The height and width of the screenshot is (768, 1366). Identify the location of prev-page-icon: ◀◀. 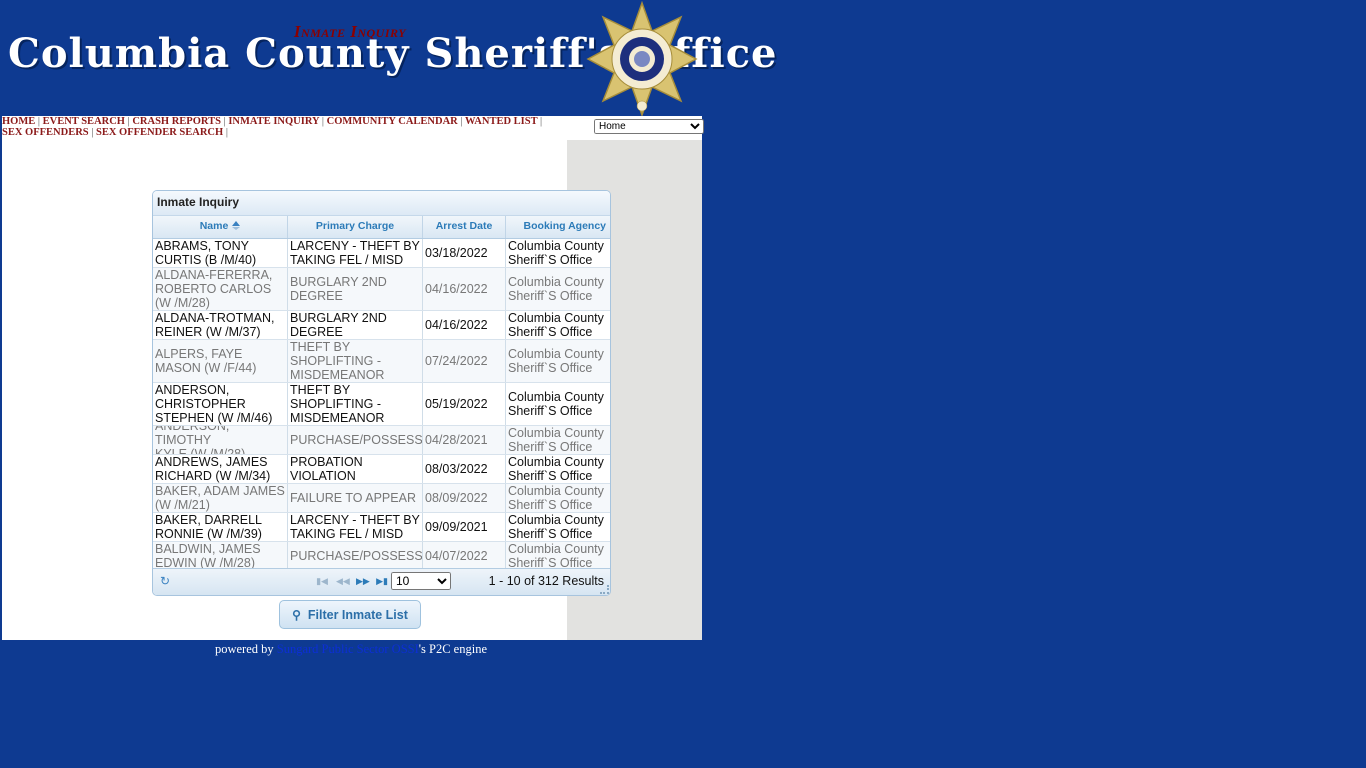
(343, 581).